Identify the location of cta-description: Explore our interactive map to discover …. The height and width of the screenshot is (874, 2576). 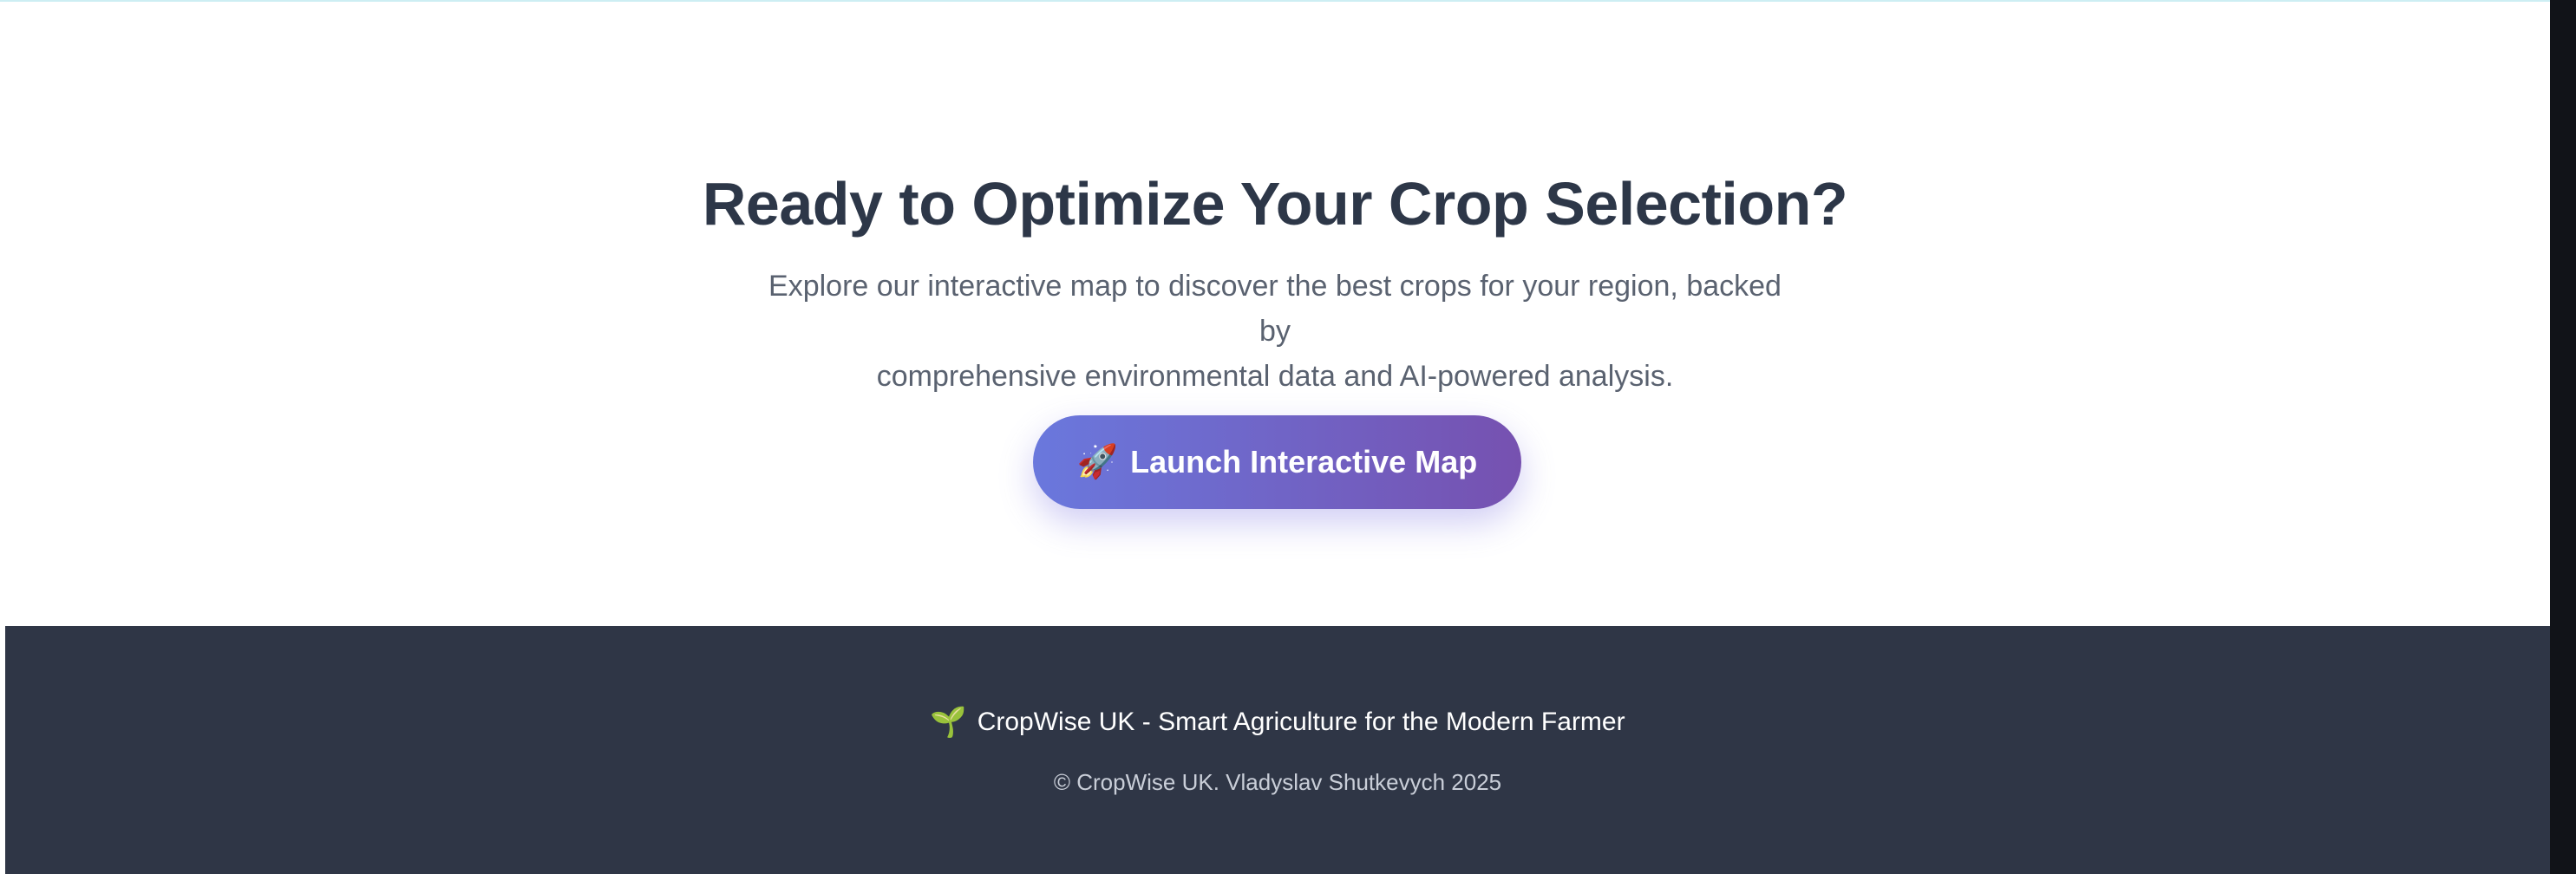
(1275, 332).